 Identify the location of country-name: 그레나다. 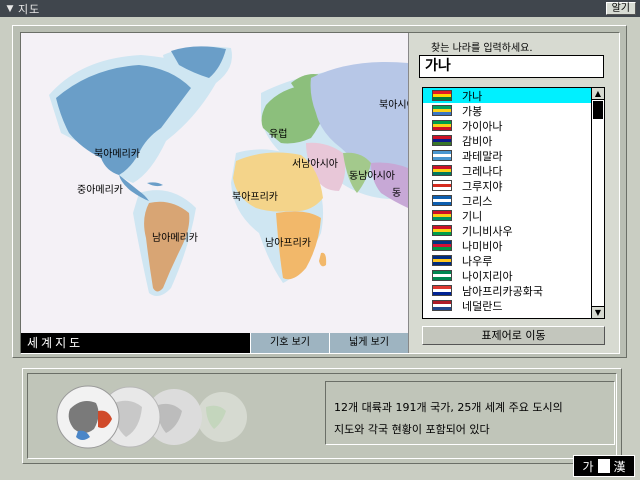
(482, 171).